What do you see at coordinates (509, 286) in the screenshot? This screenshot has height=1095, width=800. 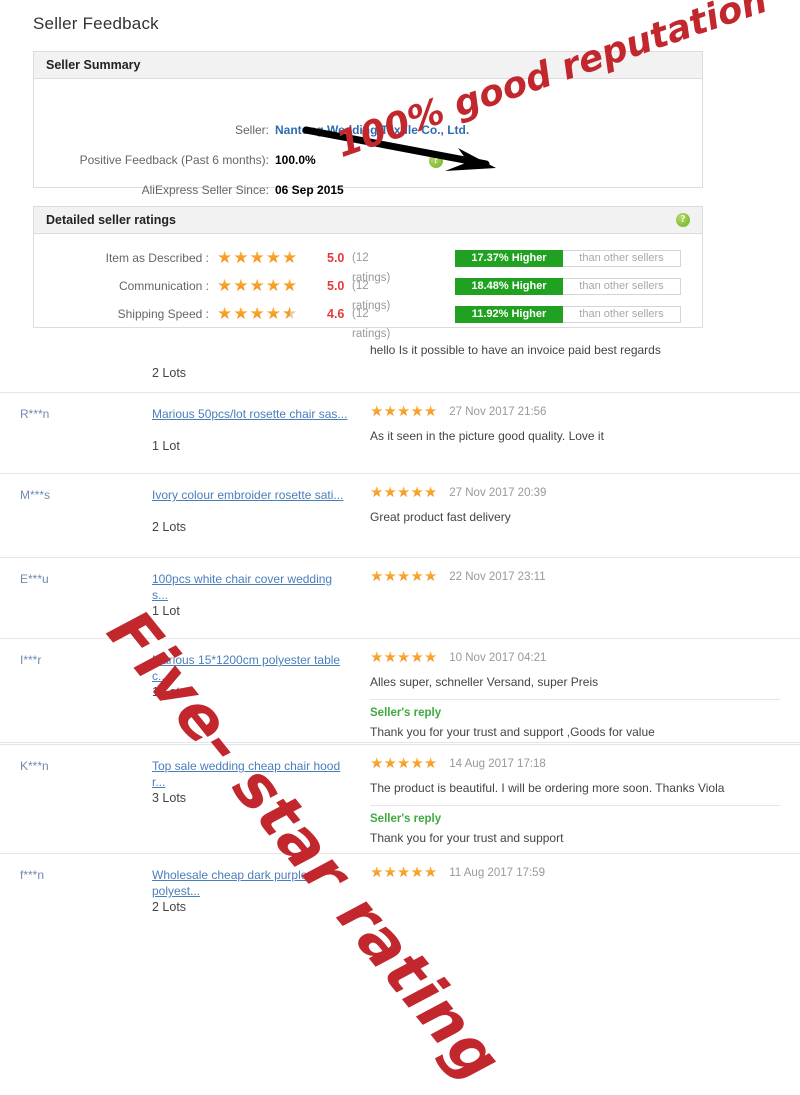 I see `dsr-comparison-value: 18.48% Higher` at bounding box center [509, 286].